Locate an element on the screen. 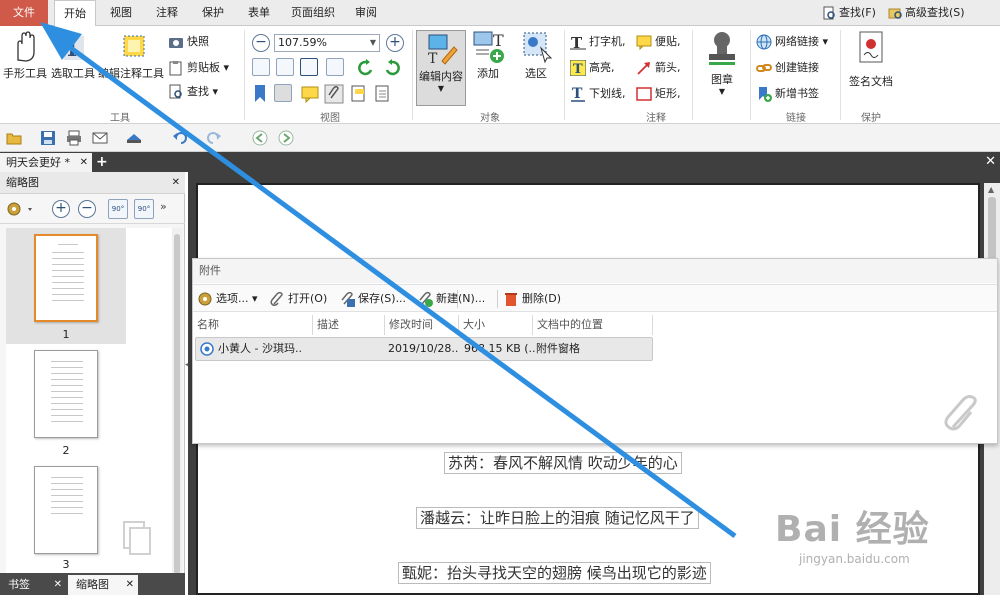 This screenshot has width=1000, height=595. scan-icon is located at coordinates (134, 138).